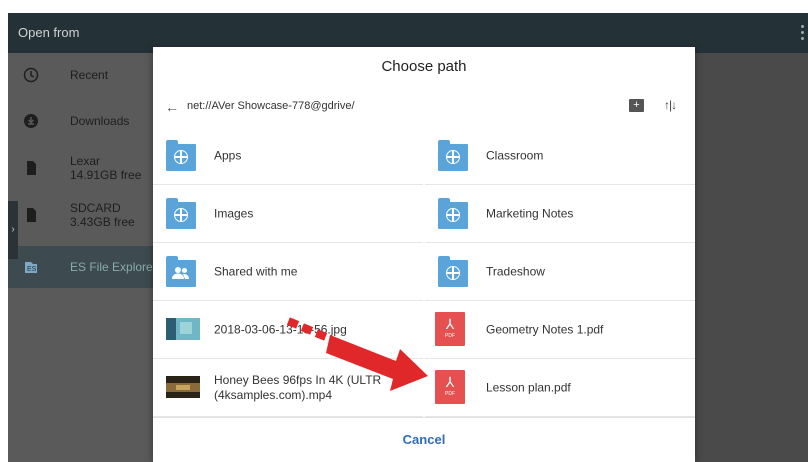  What do you see at coordinates (357, 354) in the screenshot?
I see `annotation-arrow-icon` at bounding box center [357, 354].